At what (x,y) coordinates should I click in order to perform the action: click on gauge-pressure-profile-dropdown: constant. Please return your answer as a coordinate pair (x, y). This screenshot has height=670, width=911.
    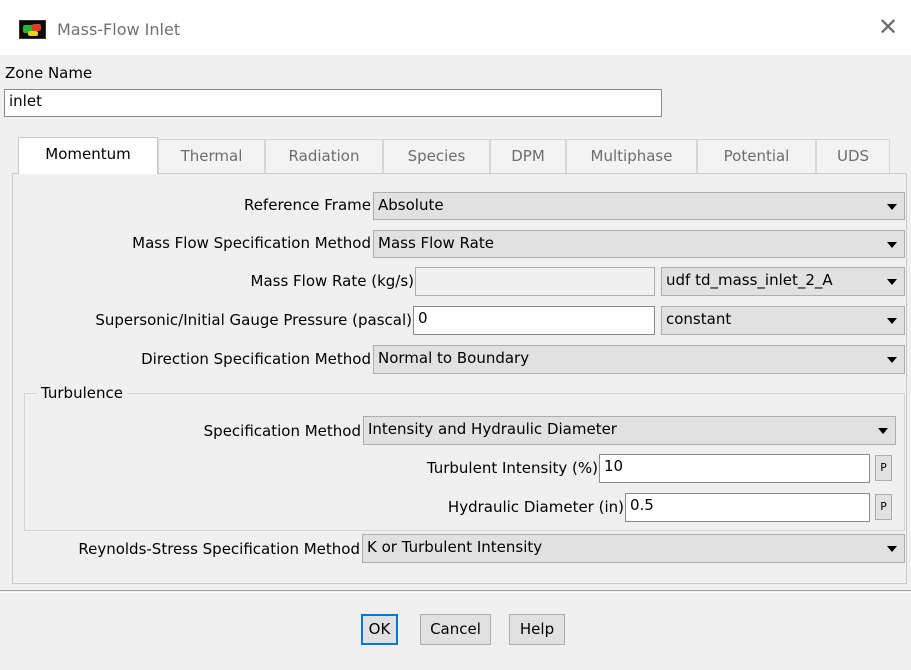
    Looking at the image, I should click on (783, 320).